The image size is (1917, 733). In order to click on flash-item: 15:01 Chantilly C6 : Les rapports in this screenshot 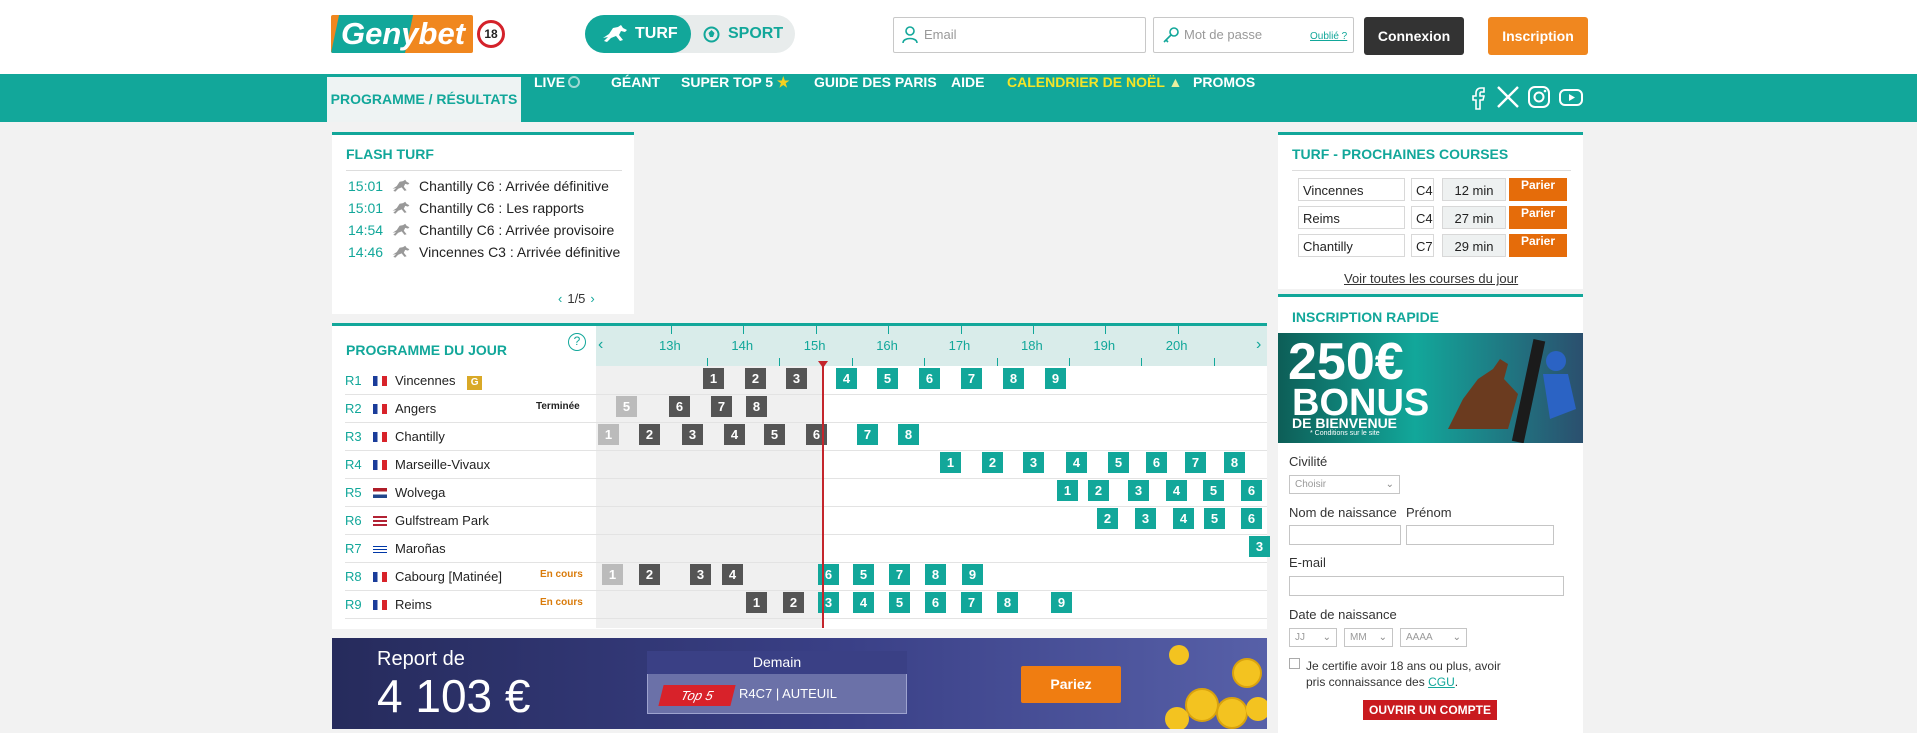, I will do `click(466, 210)`.